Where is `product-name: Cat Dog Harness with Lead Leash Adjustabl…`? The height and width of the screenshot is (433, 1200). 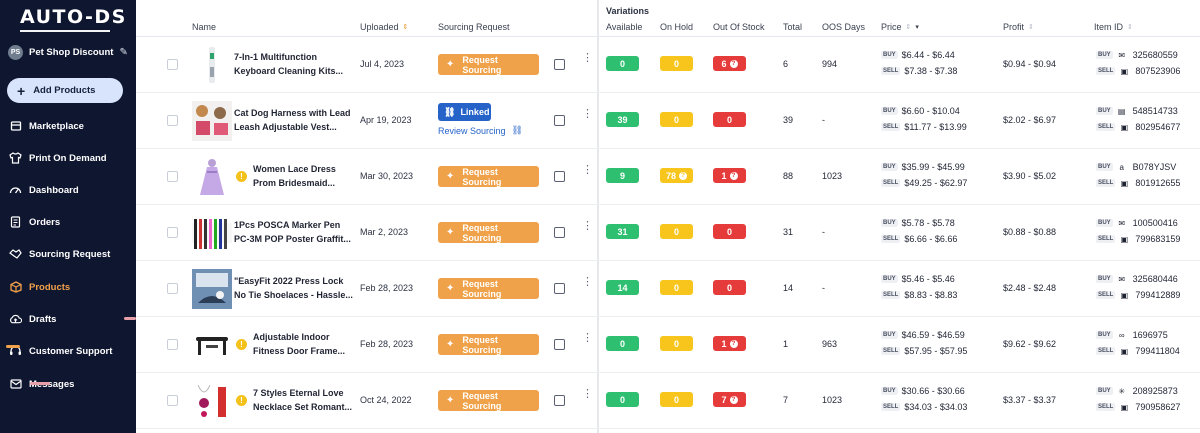 product-name: Cat Dog Harness with Lead Leash Adjustabl… is located at coordinates (292, 120).